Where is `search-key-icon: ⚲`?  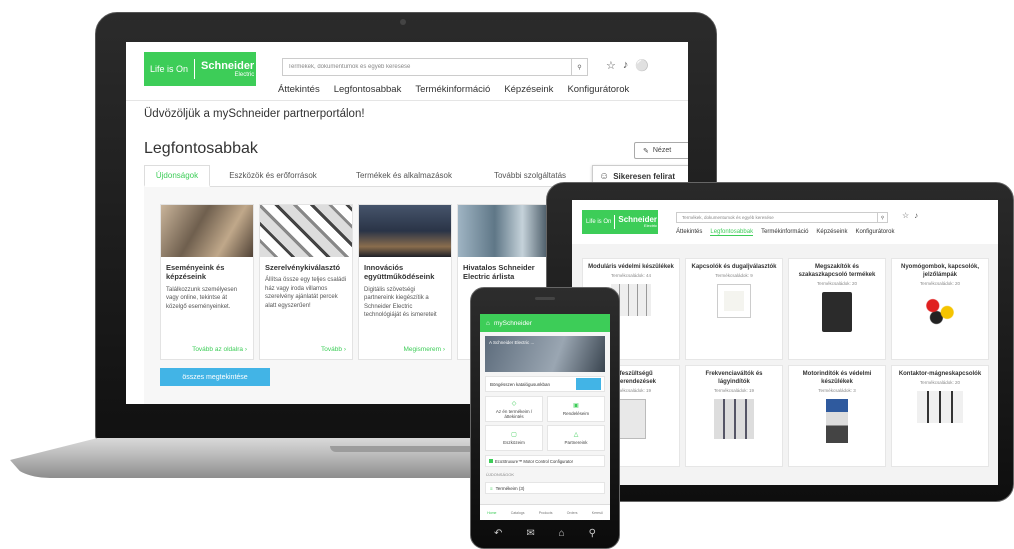 search-key-icon: ⚲ is located at coordinates (592, 533).